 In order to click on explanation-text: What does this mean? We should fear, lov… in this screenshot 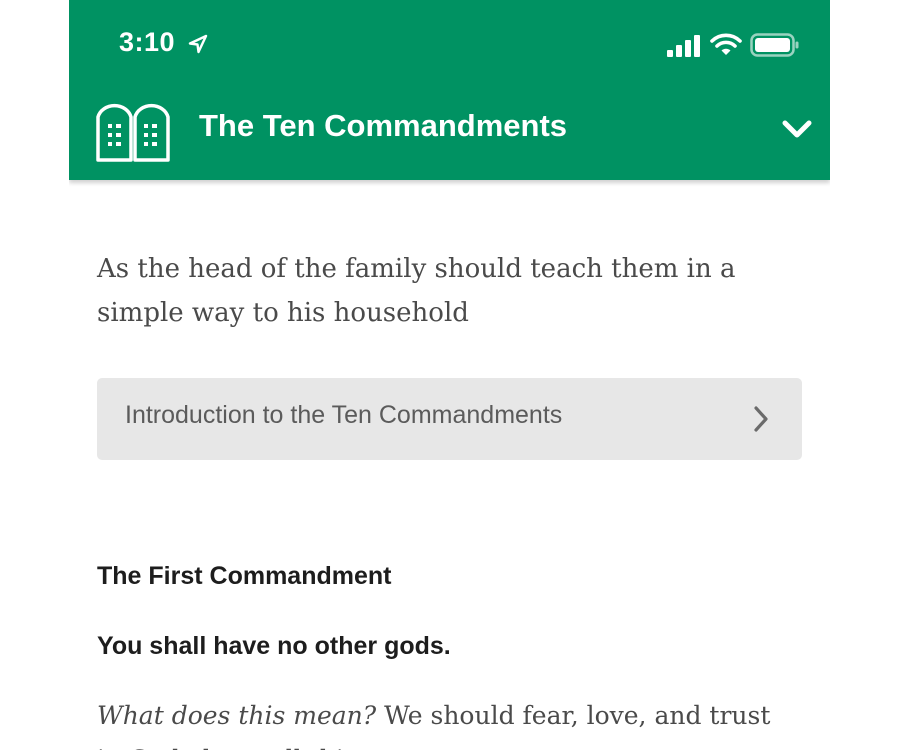, I will do `click(449, 722)`.